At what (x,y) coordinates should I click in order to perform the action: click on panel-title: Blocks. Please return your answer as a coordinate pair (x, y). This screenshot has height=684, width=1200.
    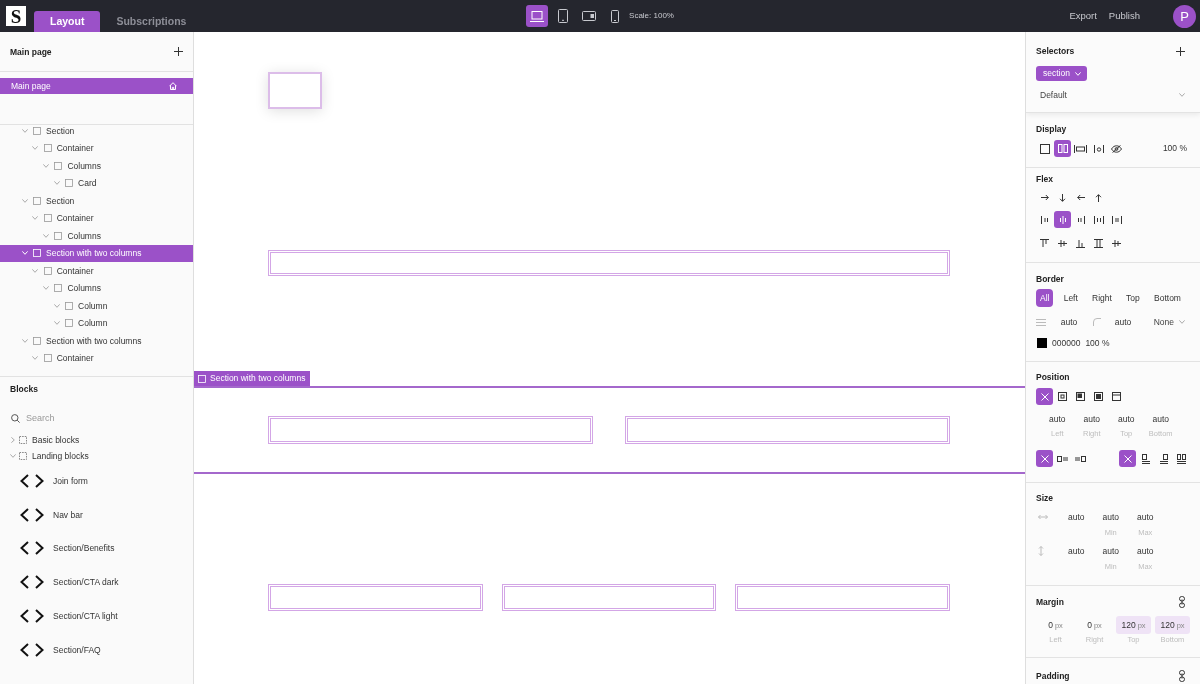
    Looking at the image, I should click on (24, 389).